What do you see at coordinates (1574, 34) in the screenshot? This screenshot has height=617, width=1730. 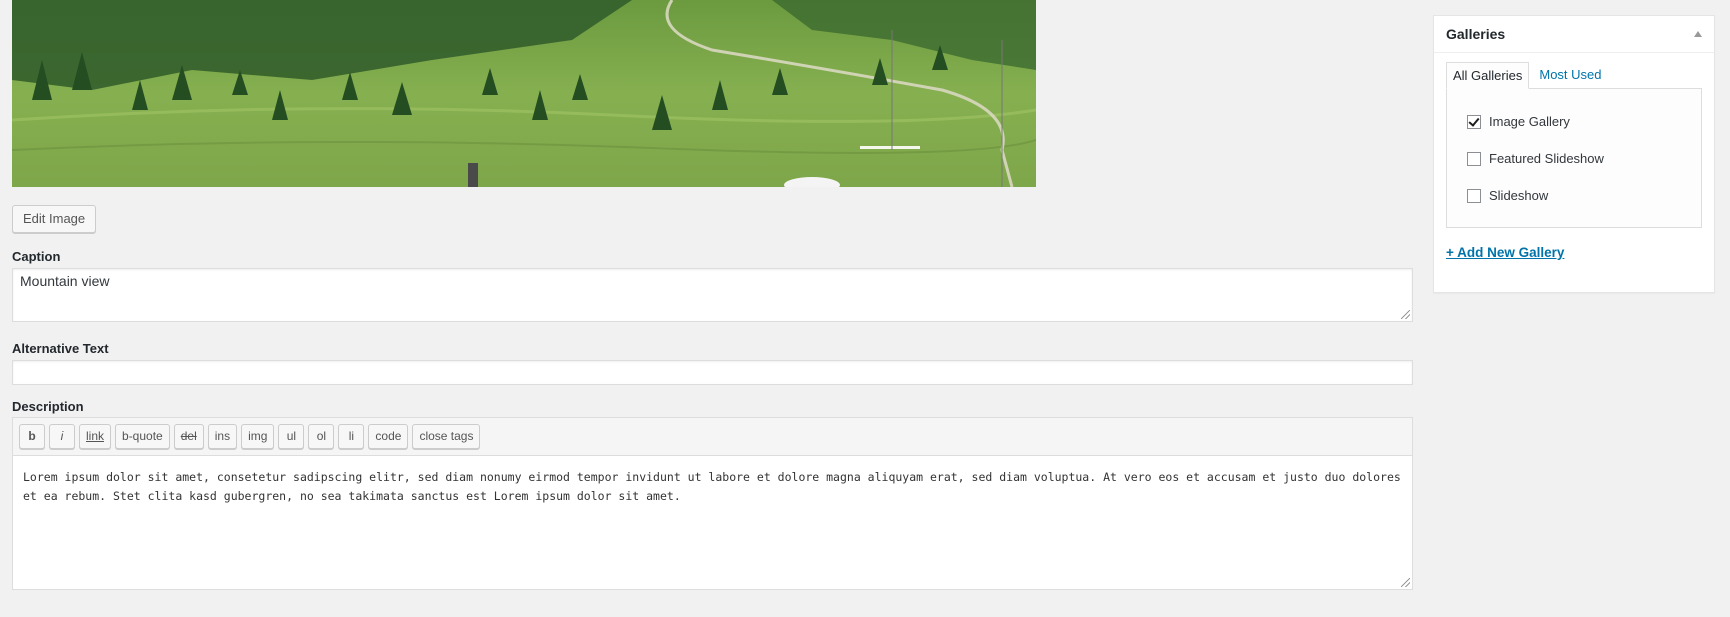 I see `galleries-header: Galleries` at bounding box center [1574, 34].